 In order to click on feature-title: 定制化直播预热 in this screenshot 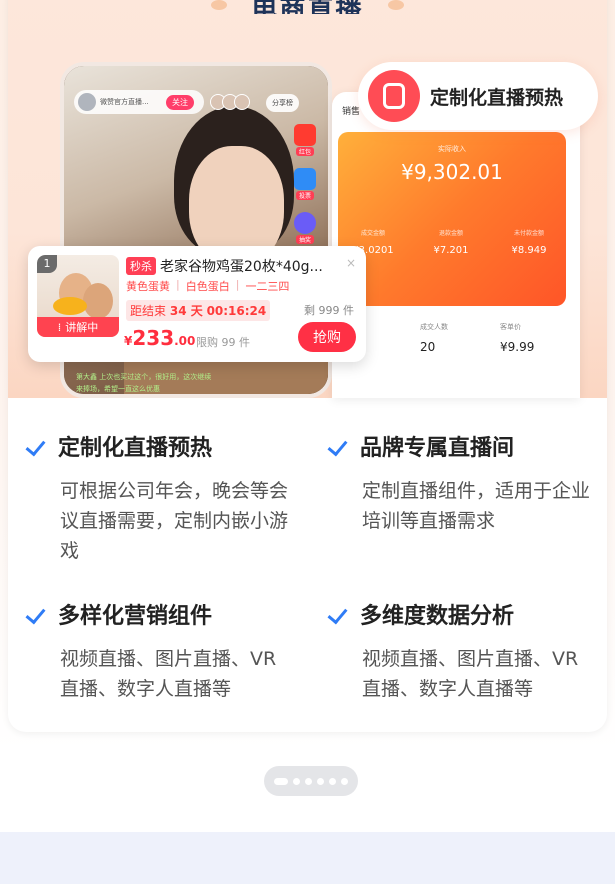, I will do `click(135, 448)`.